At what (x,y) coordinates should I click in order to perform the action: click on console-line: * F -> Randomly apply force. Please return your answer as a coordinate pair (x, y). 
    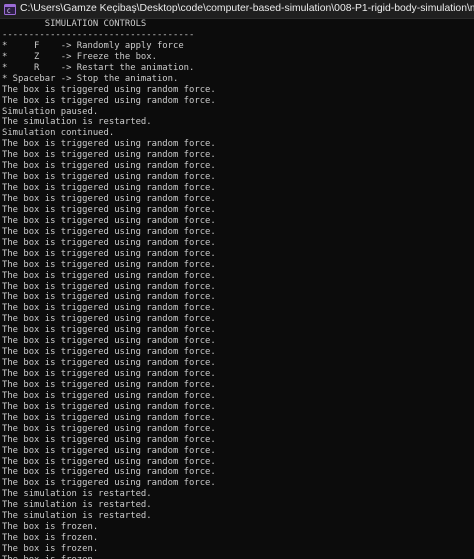
    Looking at the image, I should click on (93, 45).